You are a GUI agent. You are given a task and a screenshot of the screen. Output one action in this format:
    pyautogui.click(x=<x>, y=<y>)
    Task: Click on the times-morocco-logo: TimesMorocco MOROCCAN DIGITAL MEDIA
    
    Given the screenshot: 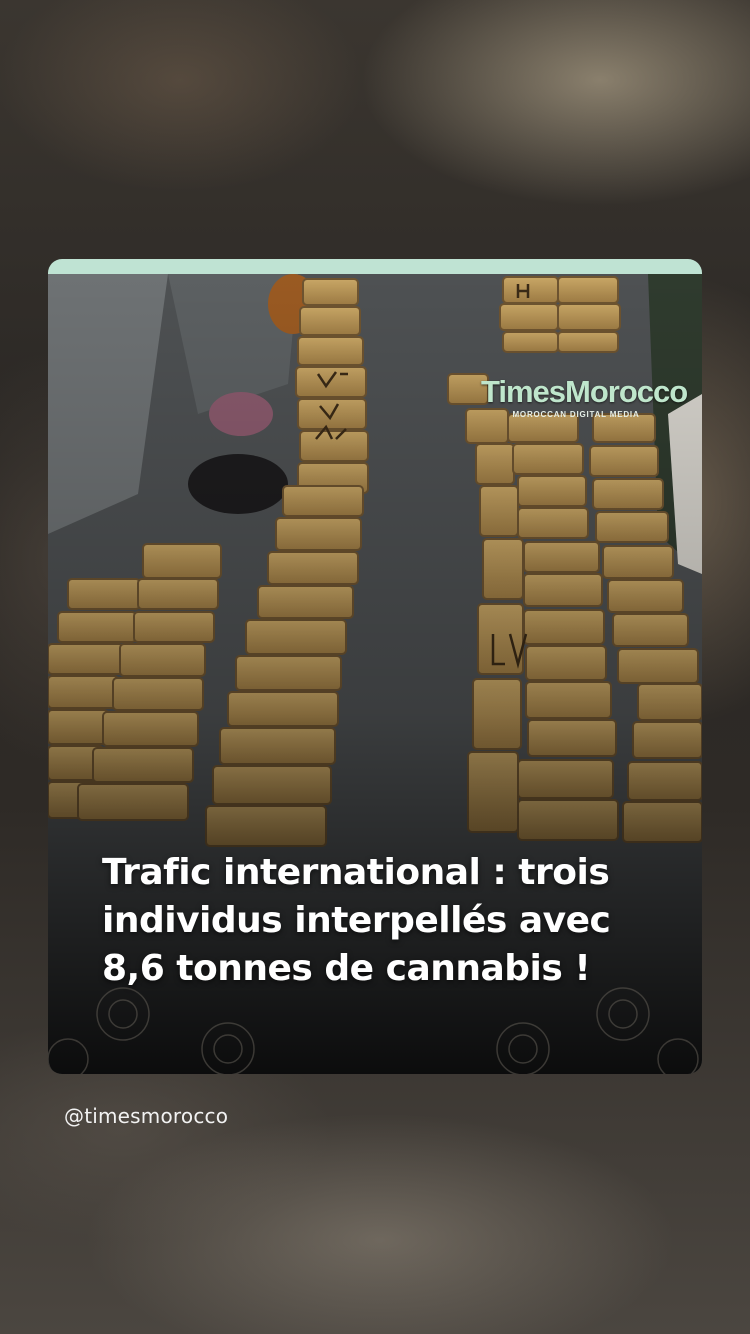 What is the action you would take?
    pyautogui.click(x=584, y=396)
    